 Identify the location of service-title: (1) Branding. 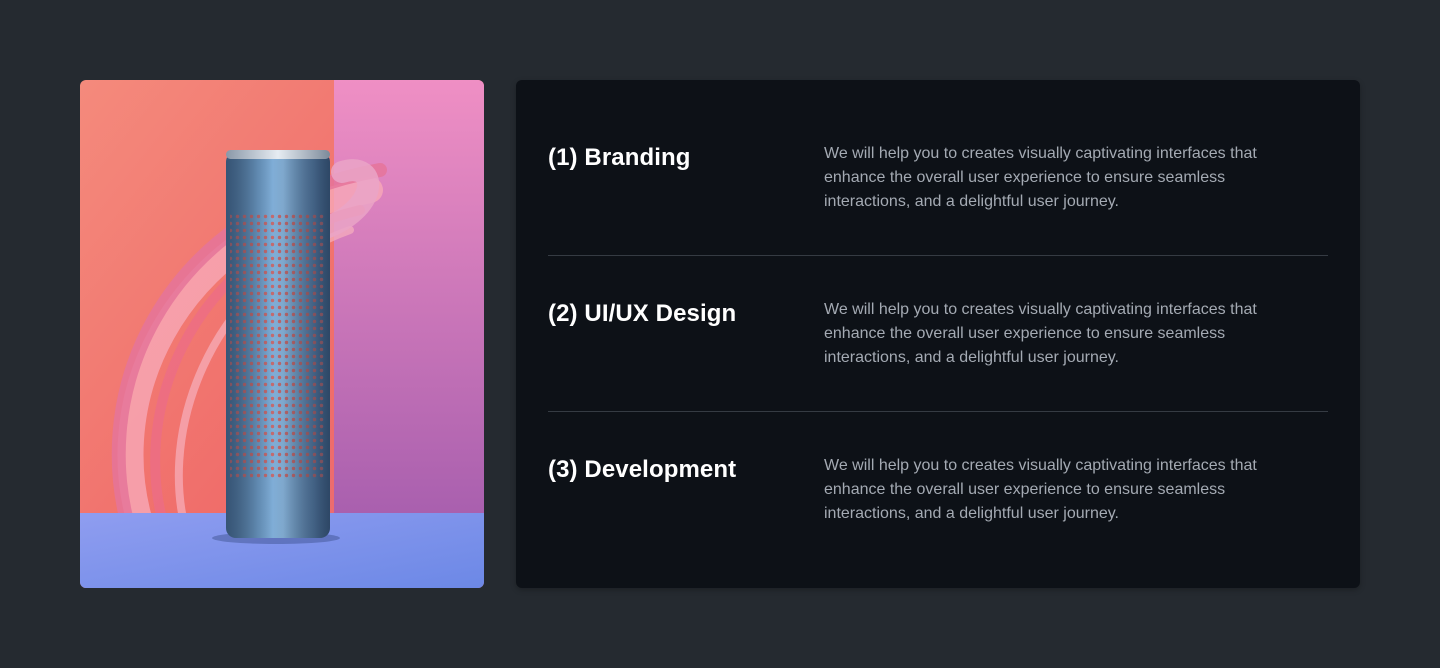
(619, 157).